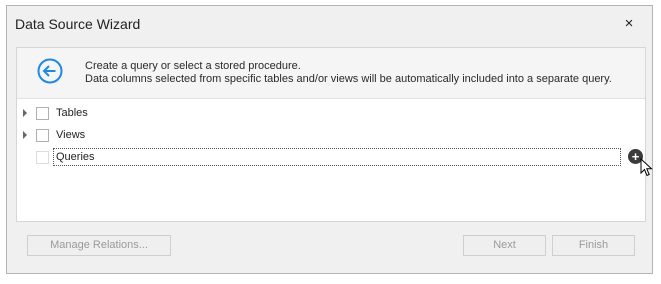 The height and width of the screenshot is (284, 661). I want to click on next-button: Next, so click(504, 245).